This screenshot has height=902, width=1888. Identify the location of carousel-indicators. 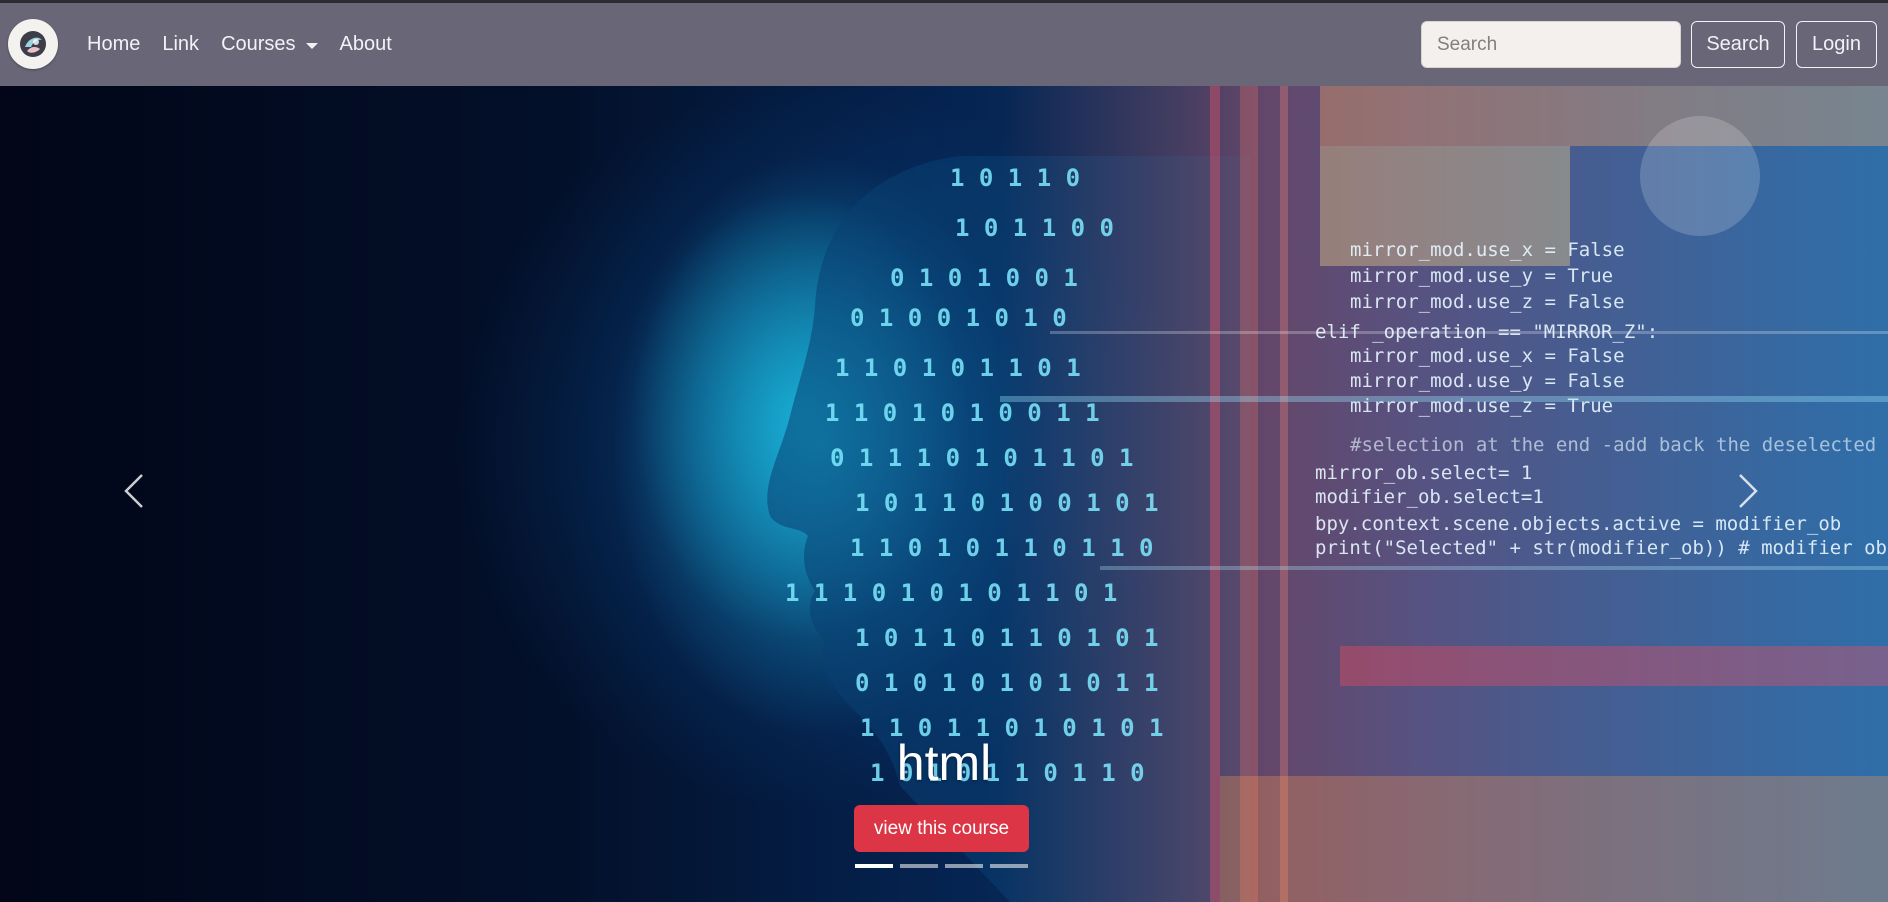
(945, 866).